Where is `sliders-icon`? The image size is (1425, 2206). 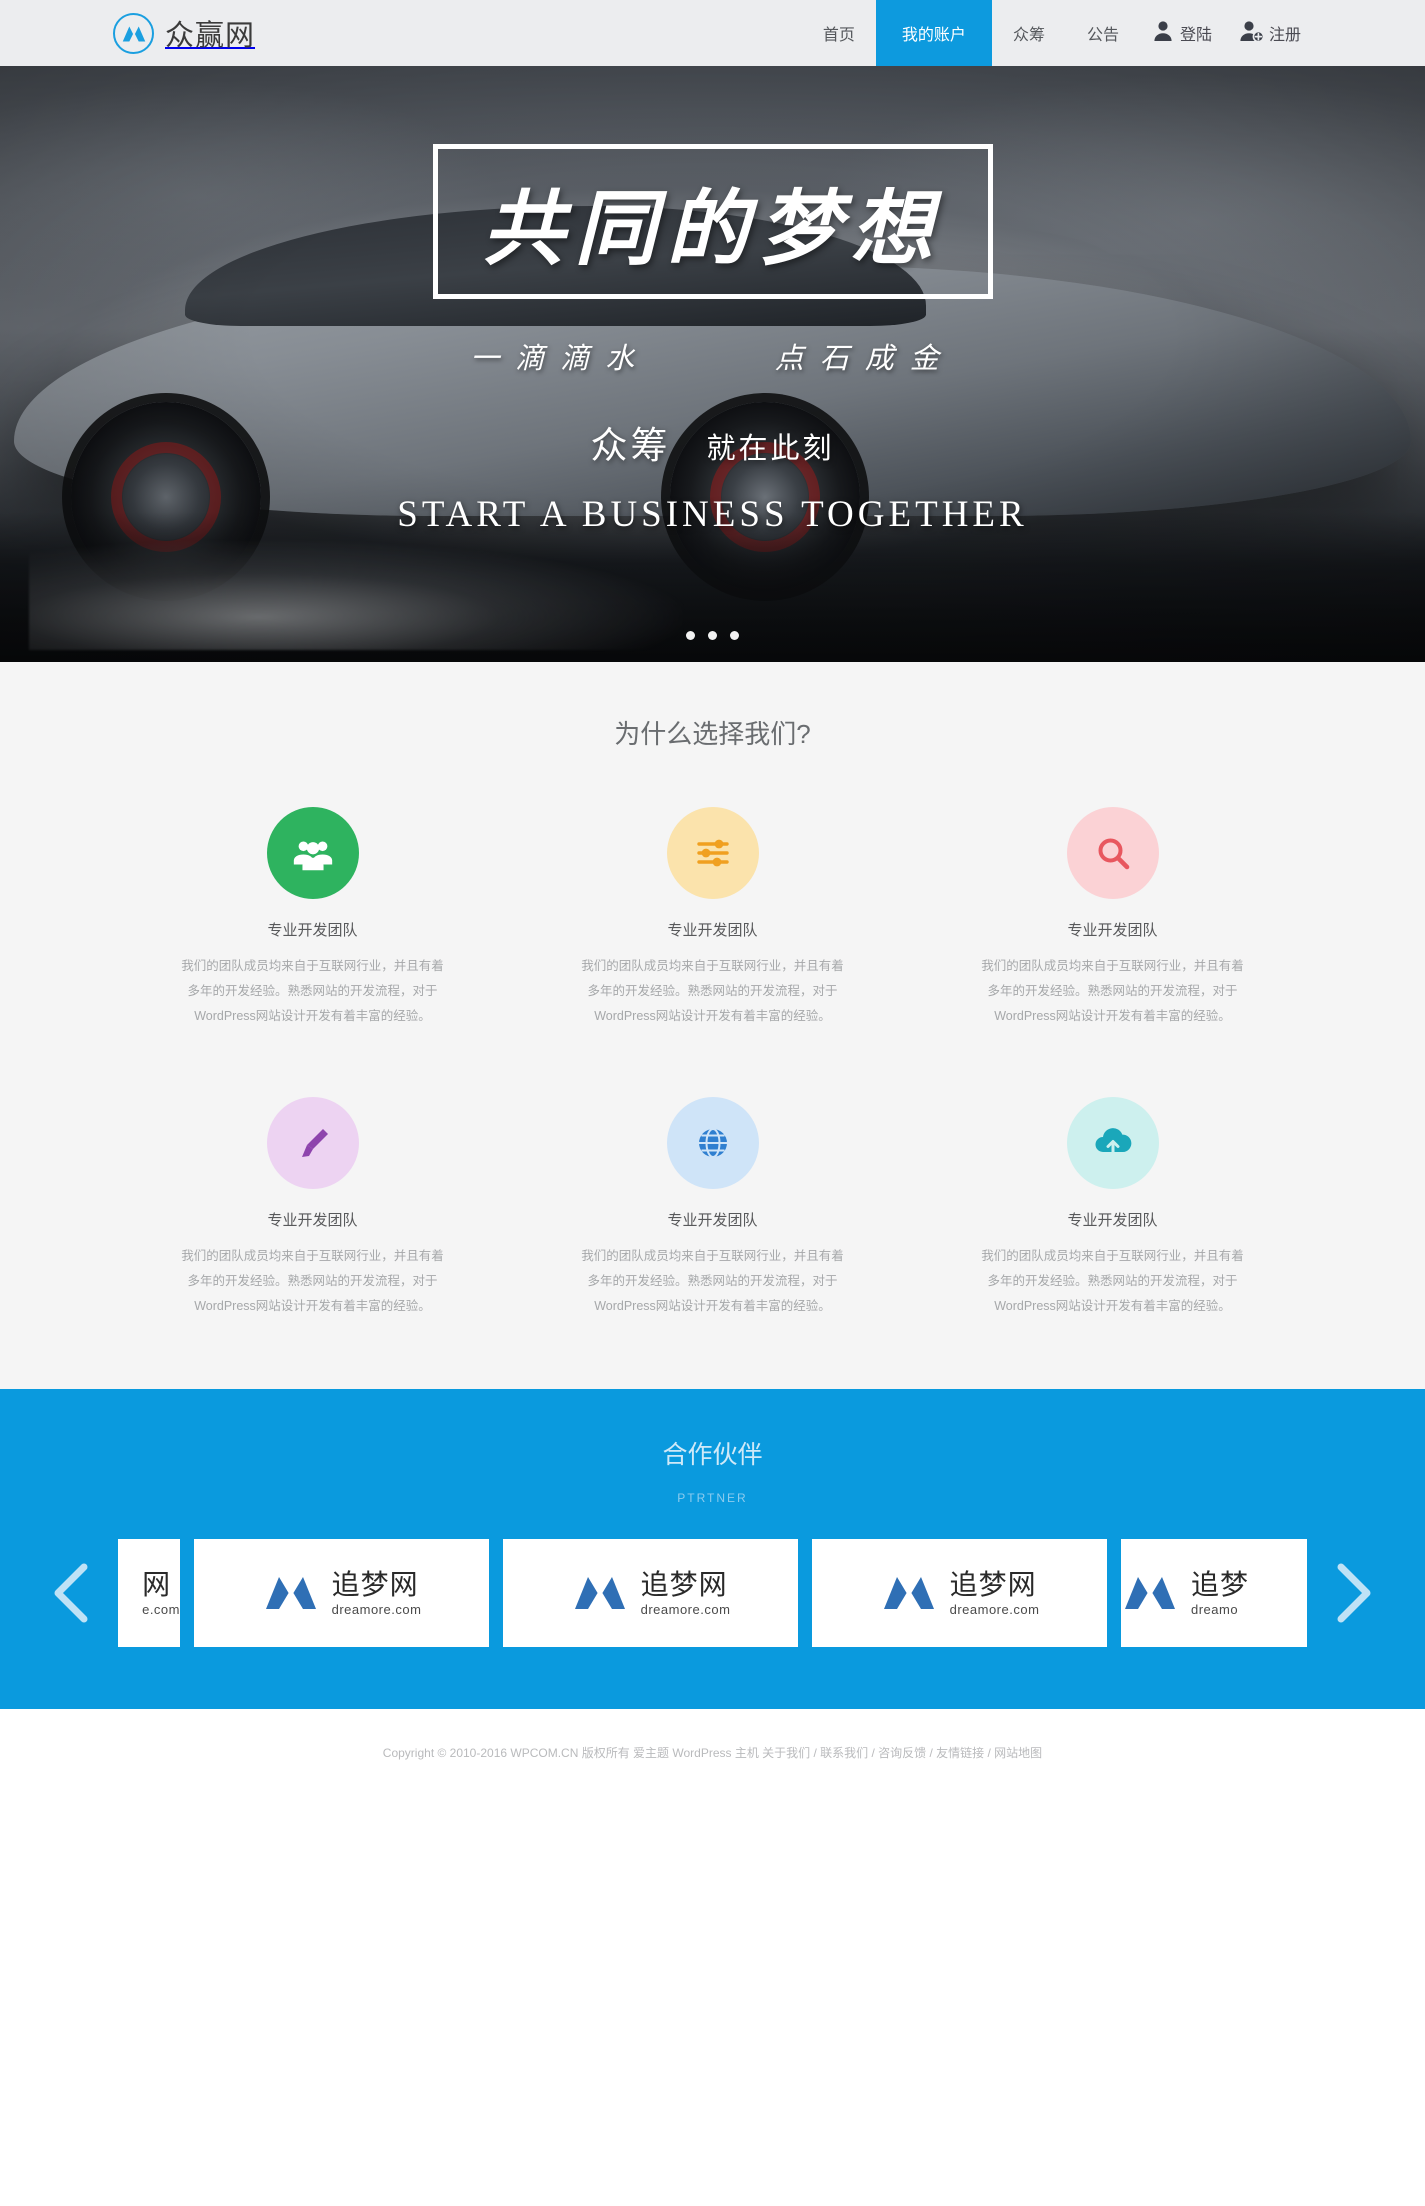
sliders-icon is located at coordinates (712, 853).